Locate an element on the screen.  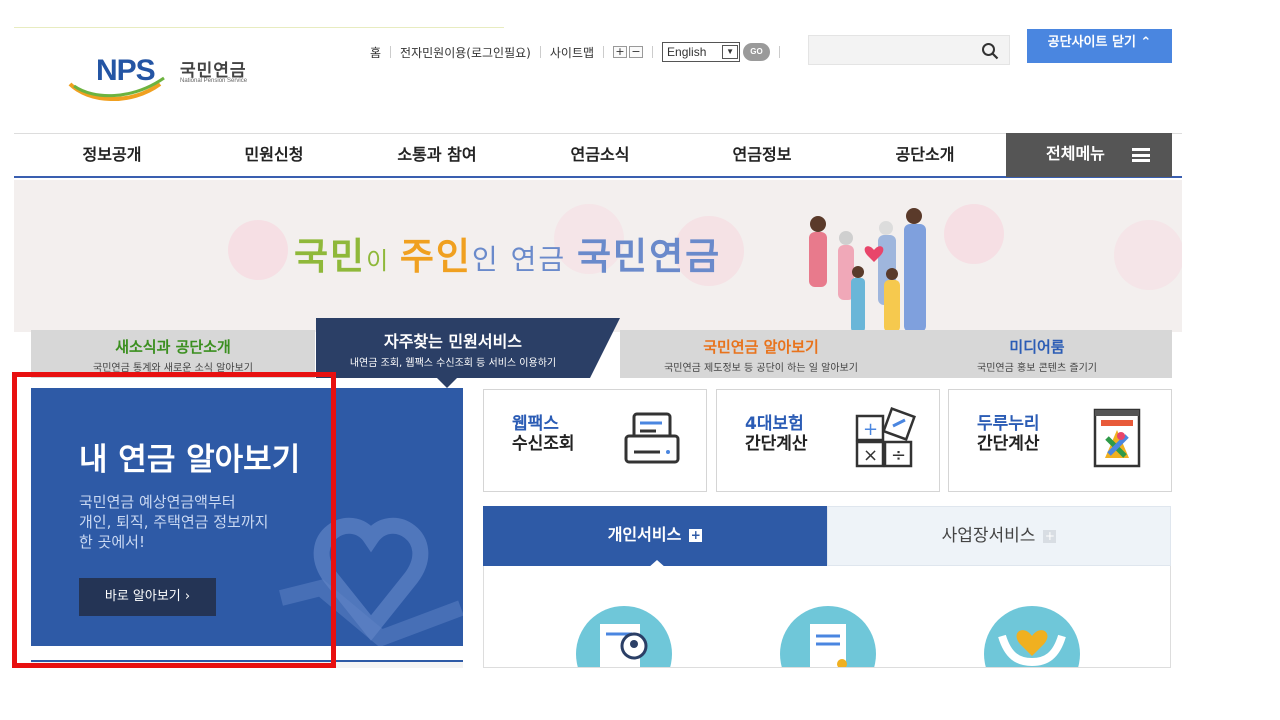
tab-desc: 국민연금 통계와 새로운 소식 알아보기 is located at coordinates (173, 368).